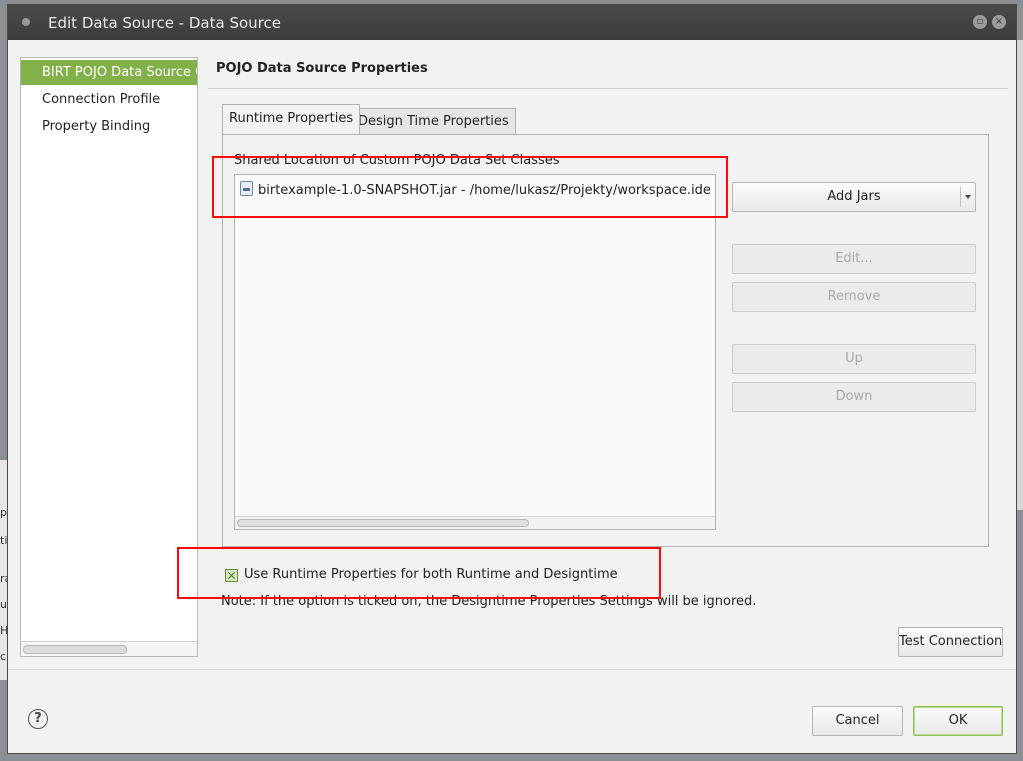 The height and width of the screenshot is (761, 1023). Describe the element at coordinates (512, 669) in the screenshot. I see `footer-divider` at that location.